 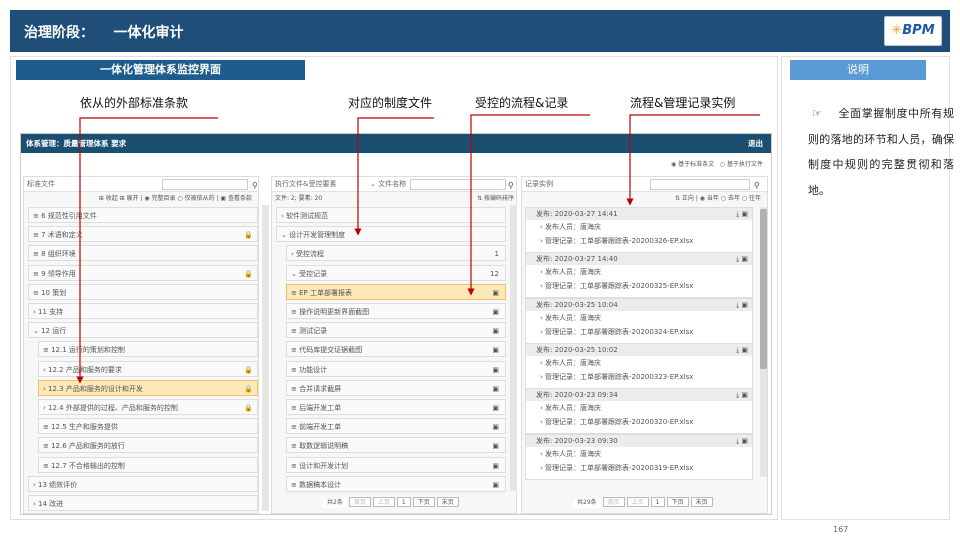 What do you see at coordinates (913, 31) in the screenshot?
I see `bpm-logo: ✳BPM` at bounding box center [913, 31].